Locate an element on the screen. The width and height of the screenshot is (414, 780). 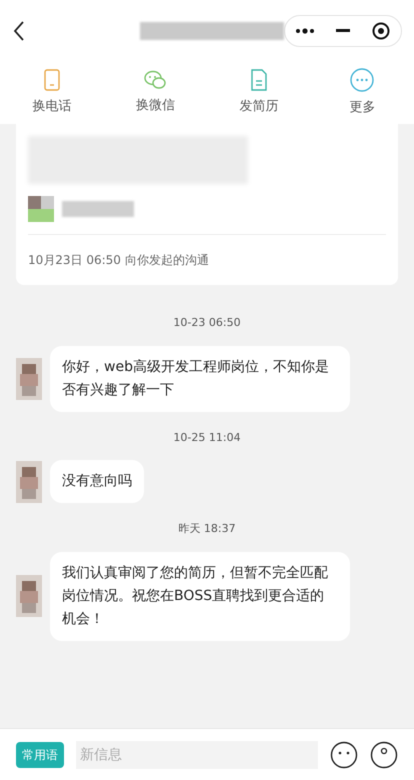
blurred-name is located at coordinates (98, 209).